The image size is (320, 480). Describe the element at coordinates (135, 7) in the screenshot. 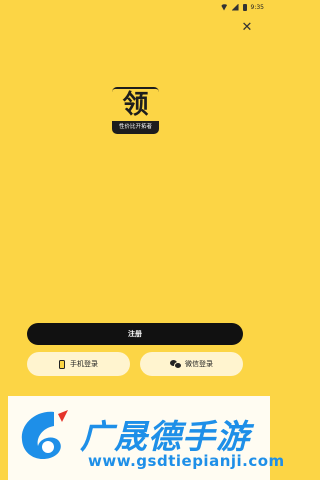

I see `status-bar: 9:35` at that location.